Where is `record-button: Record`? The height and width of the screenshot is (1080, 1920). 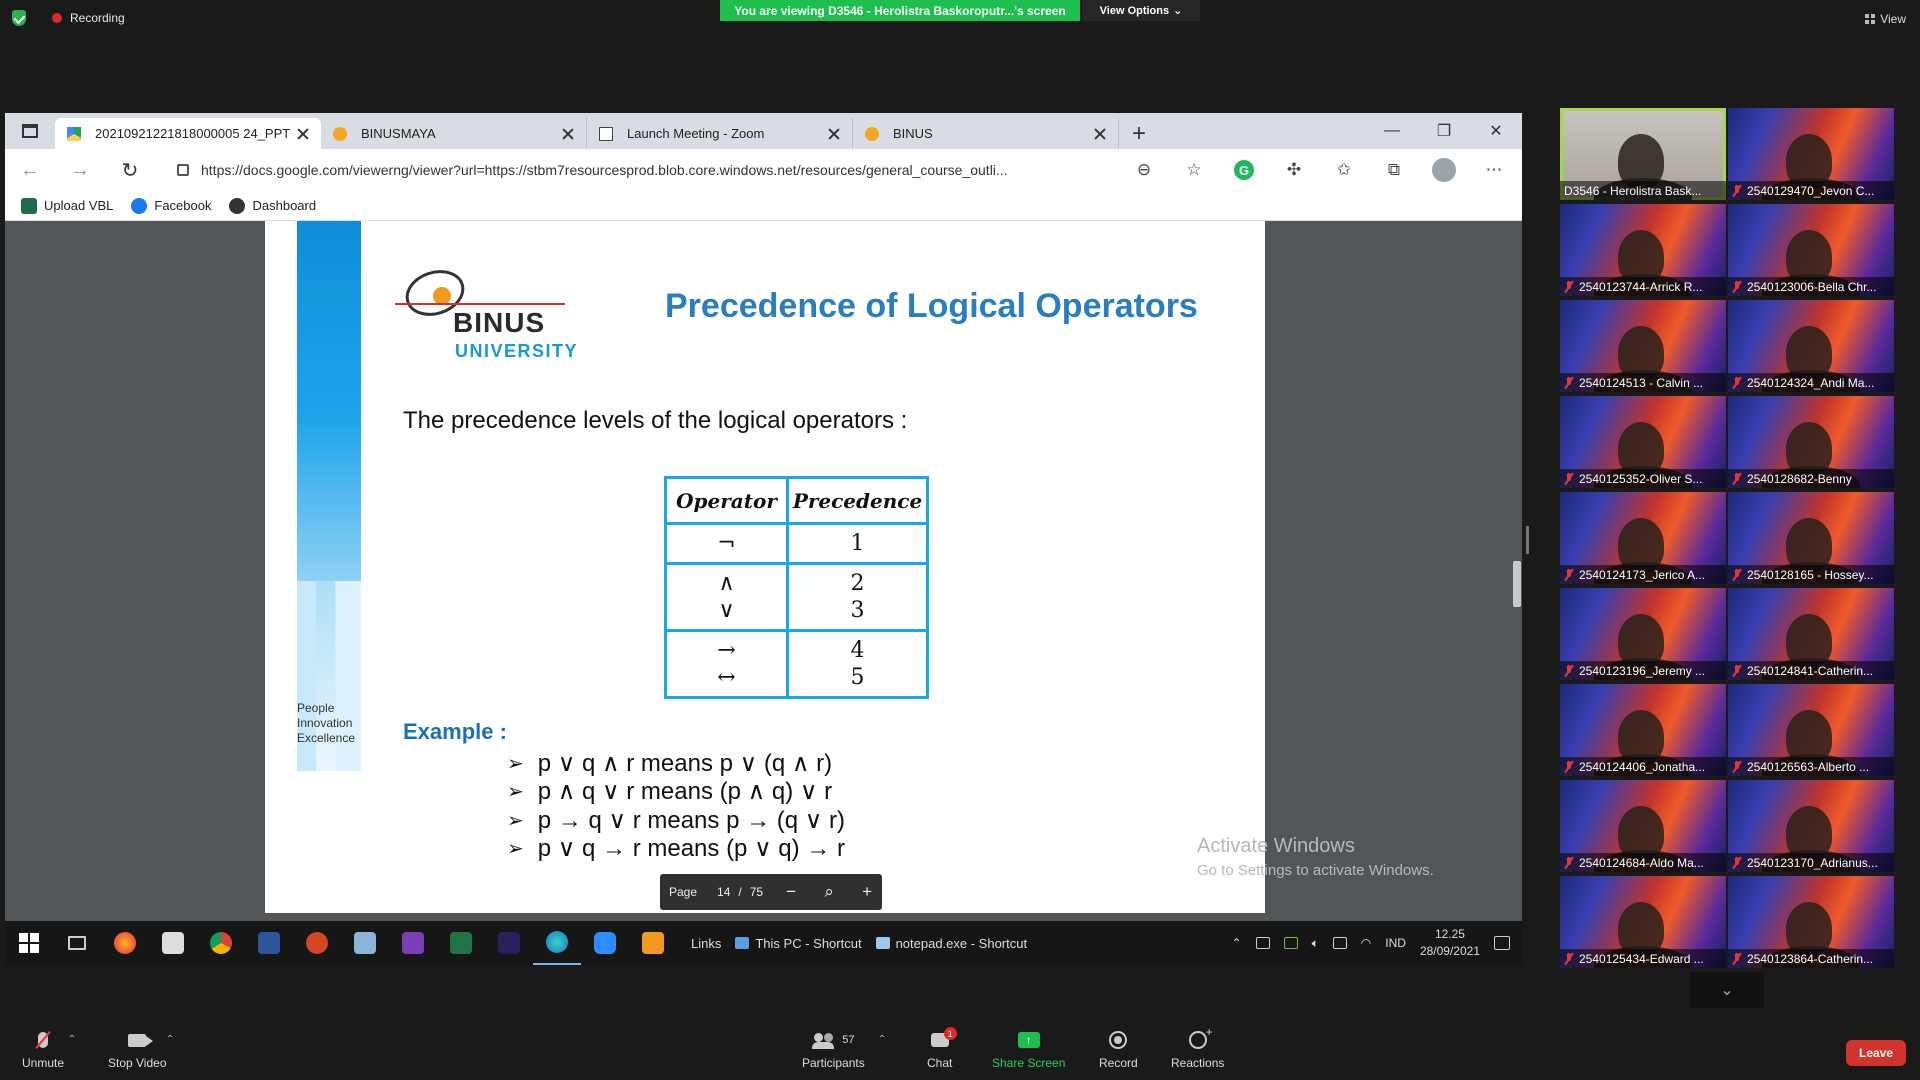 record-button: Record is located at coordinates (1118, 1050).